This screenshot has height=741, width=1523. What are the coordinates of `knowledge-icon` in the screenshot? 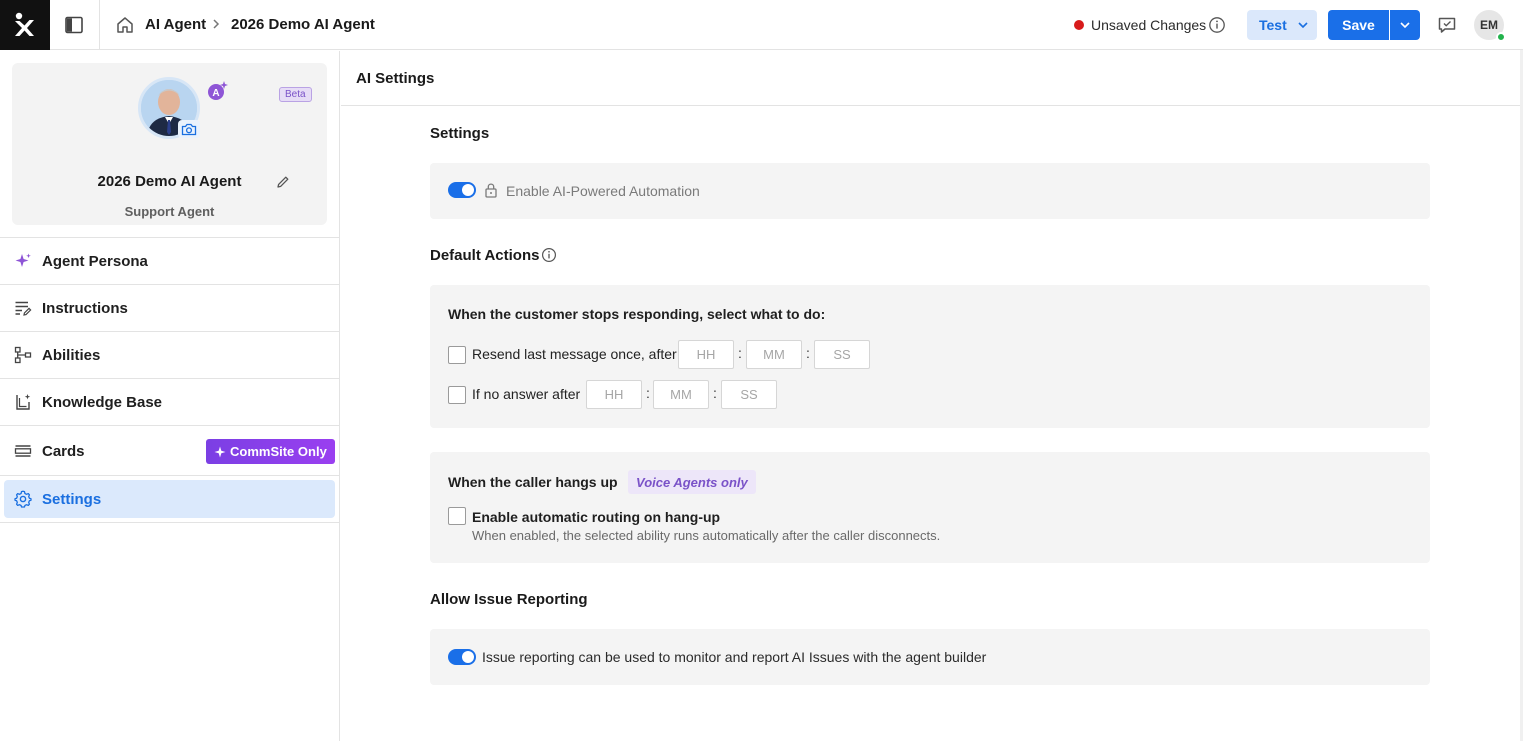 It's located at (23, 402).